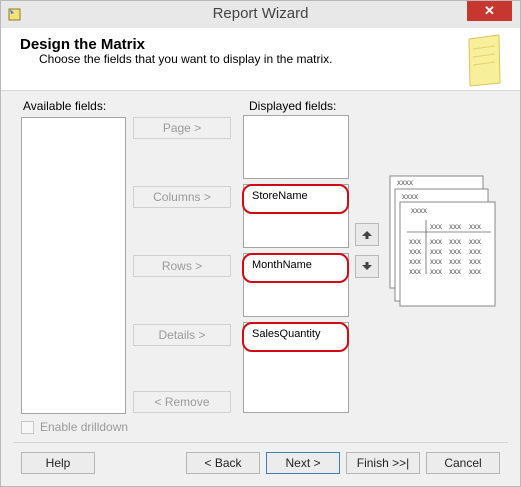 The image size is (521, 487). What do you see at coordinates (182, 197) in the screenshot?
I see `columns-button: Columns >` at bounding box center [182, 197].